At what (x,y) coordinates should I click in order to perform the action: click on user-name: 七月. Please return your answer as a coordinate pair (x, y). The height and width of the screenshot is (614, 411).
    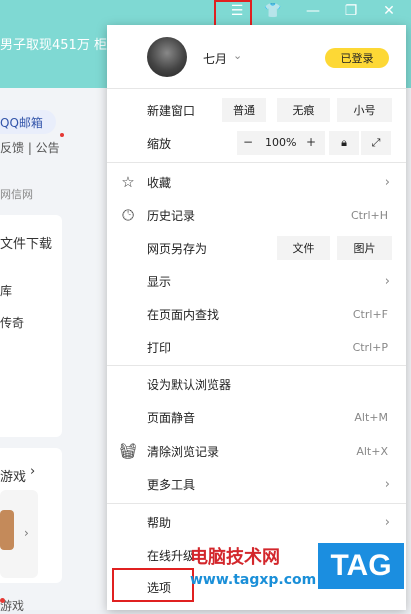
    Looking at the image, I should click on (215, 58).